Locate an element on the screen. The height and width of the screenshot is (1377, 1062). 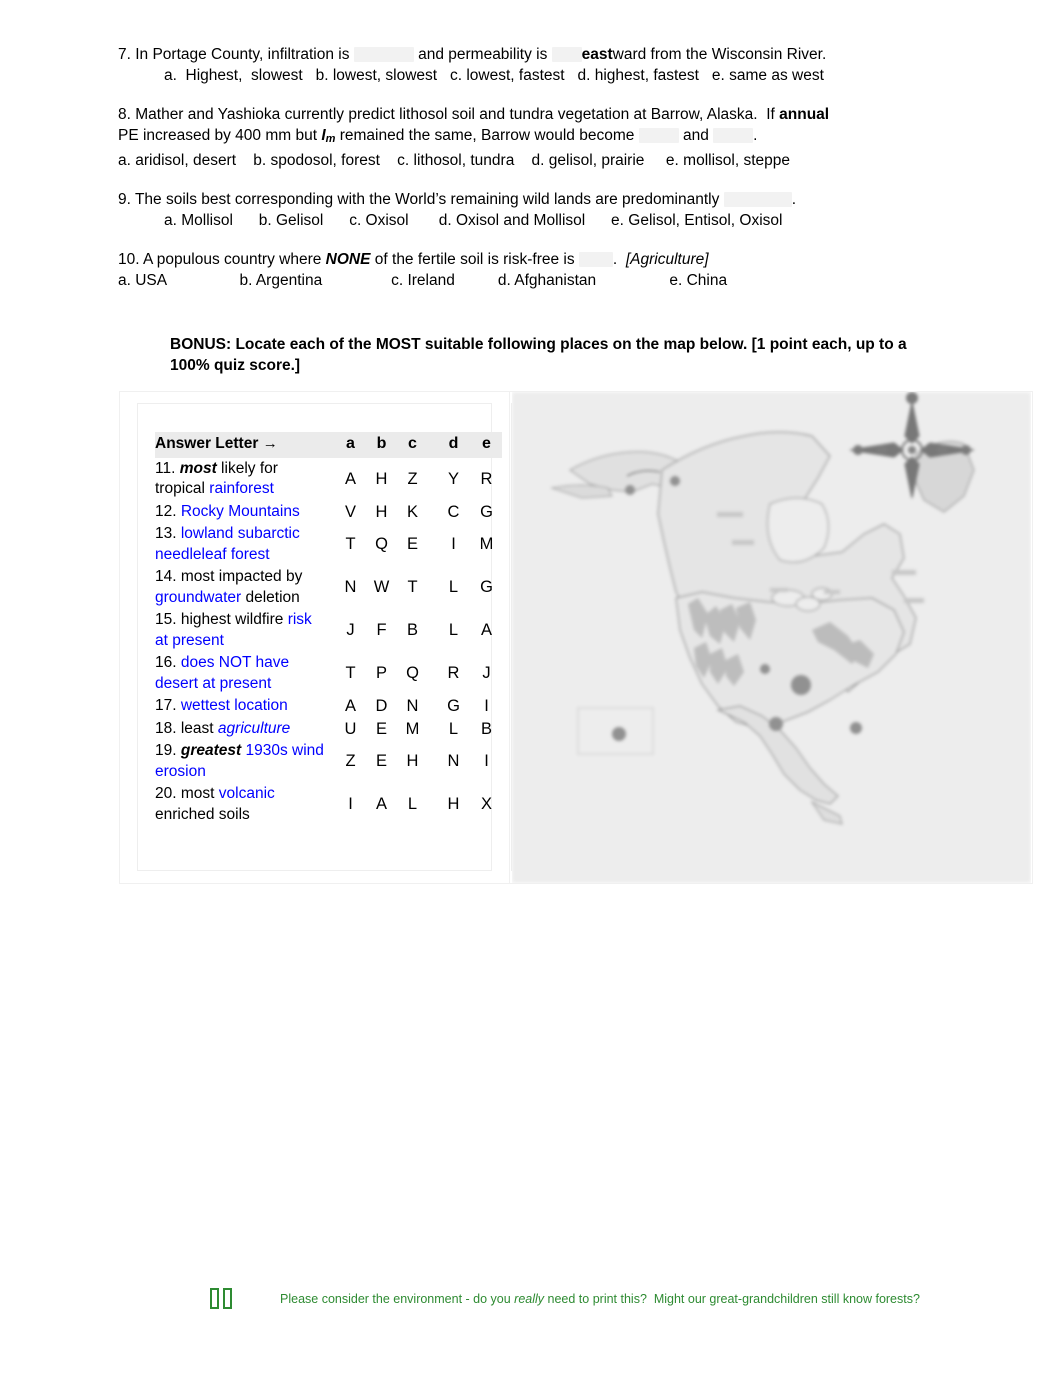
bonus-item-19: 19. greatest 1930s wind erosion is located at coordinates (245, 761).